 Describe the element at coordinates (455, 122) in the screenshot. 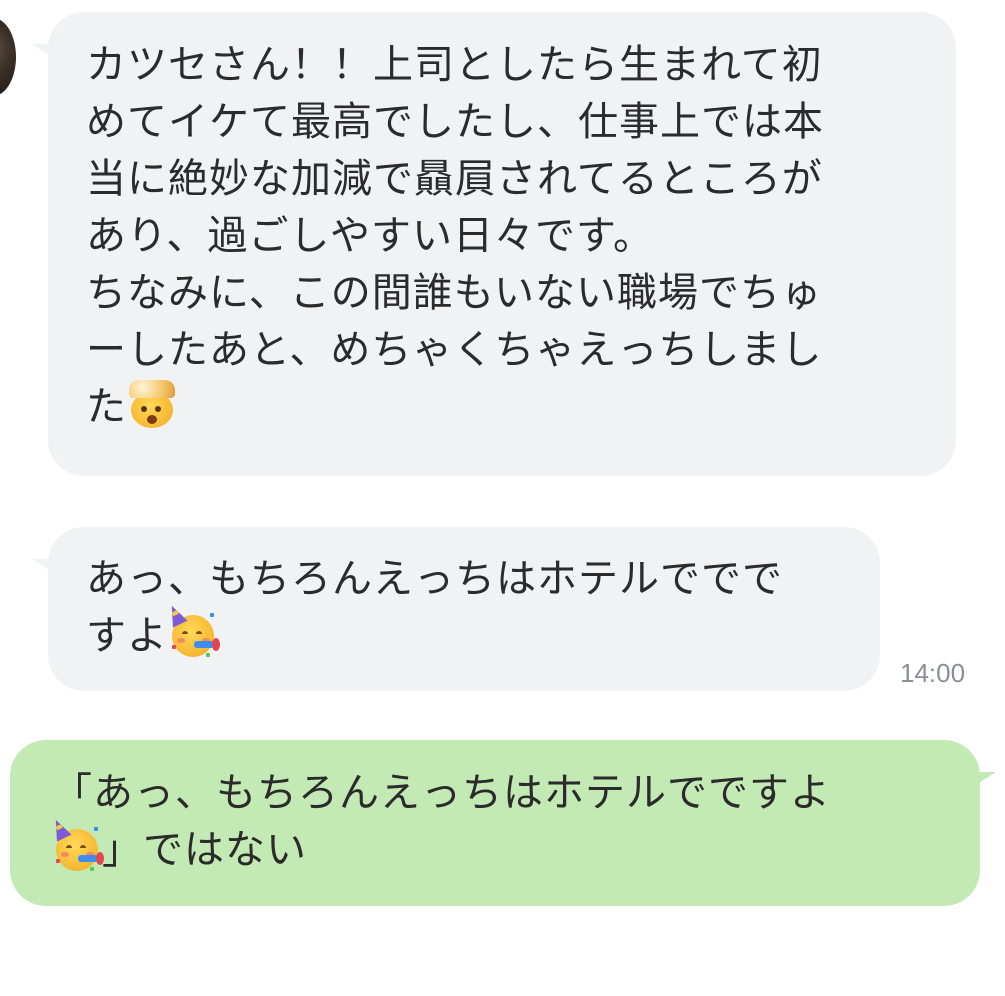

I see `message-line: めてイケて最高でしたし、仕事上では本` at that location.